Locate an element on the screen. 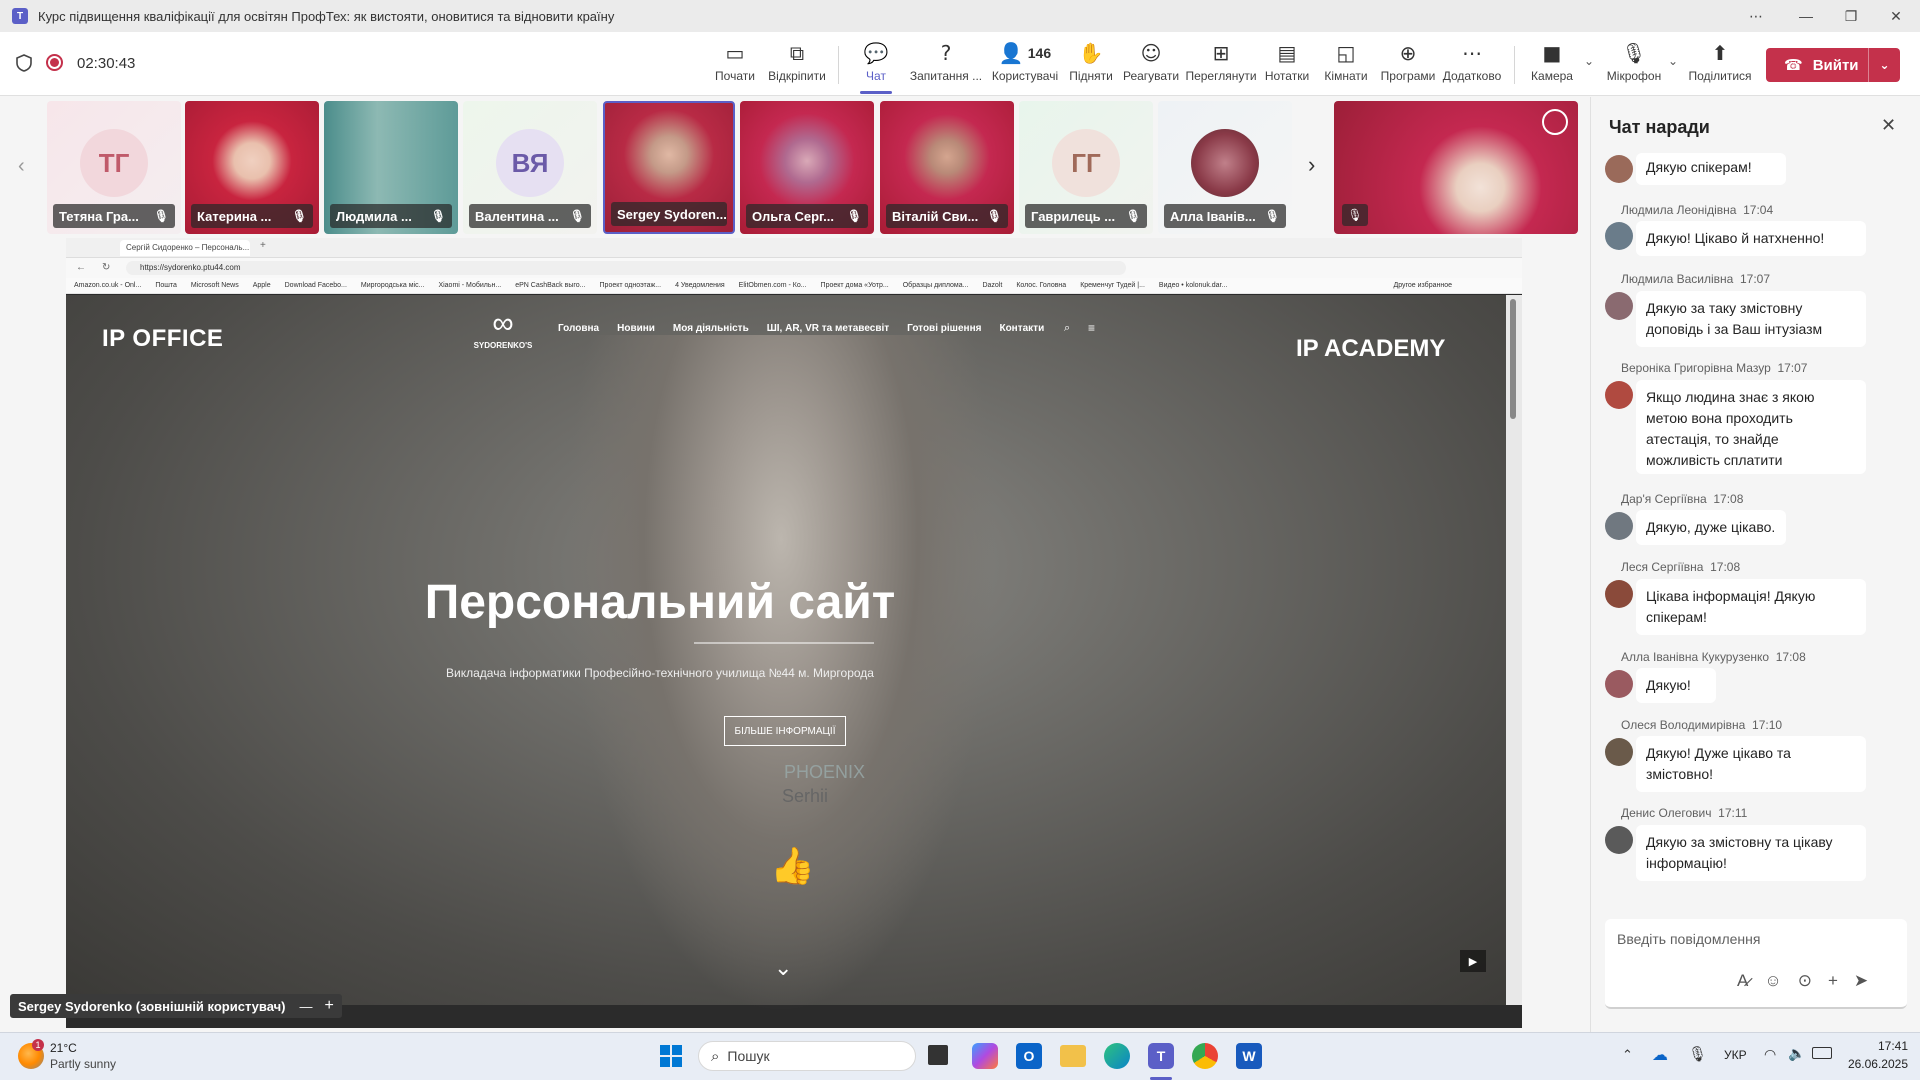  start-menu-icon is located at coordinates (671, 1056).